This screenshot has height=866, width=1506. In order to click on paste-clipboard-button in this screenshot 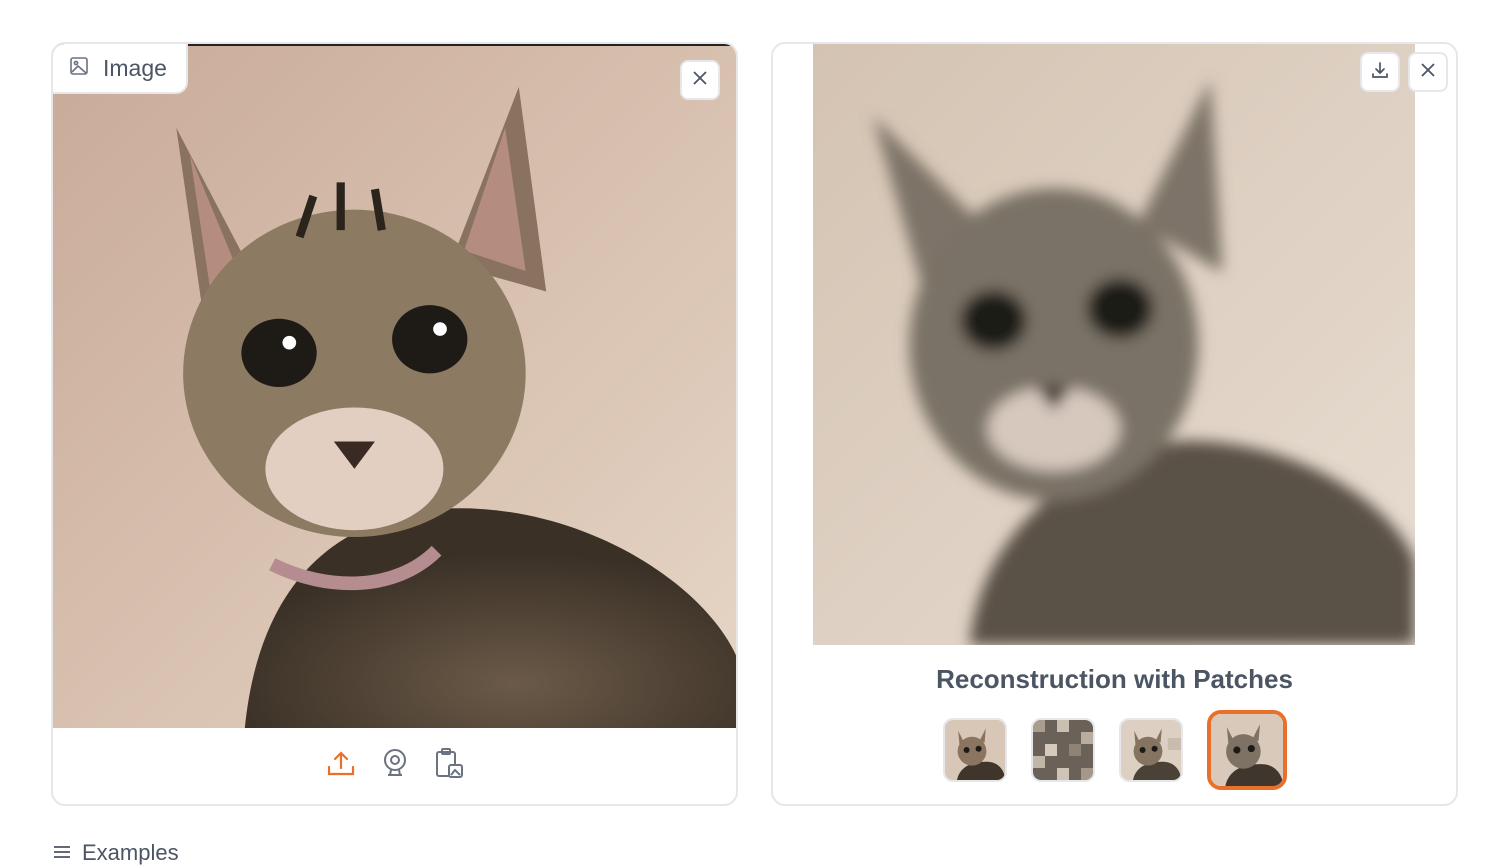, I will do `click(449, 765)`.